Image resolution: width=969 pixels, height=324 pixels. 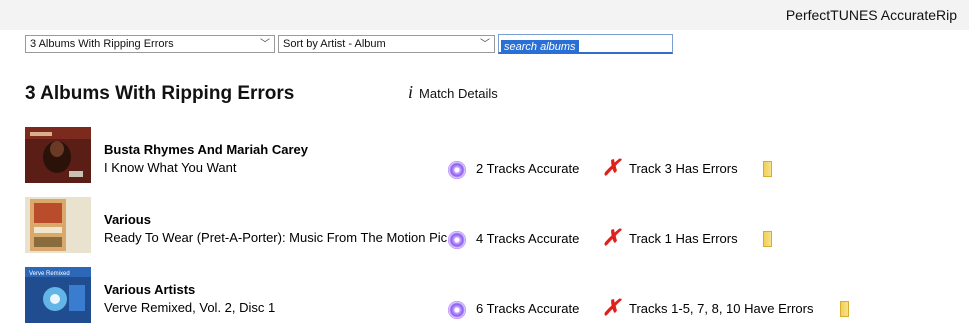 I want to click on track-errors: Track 1 Has Errors, so click(x=683, y=238).